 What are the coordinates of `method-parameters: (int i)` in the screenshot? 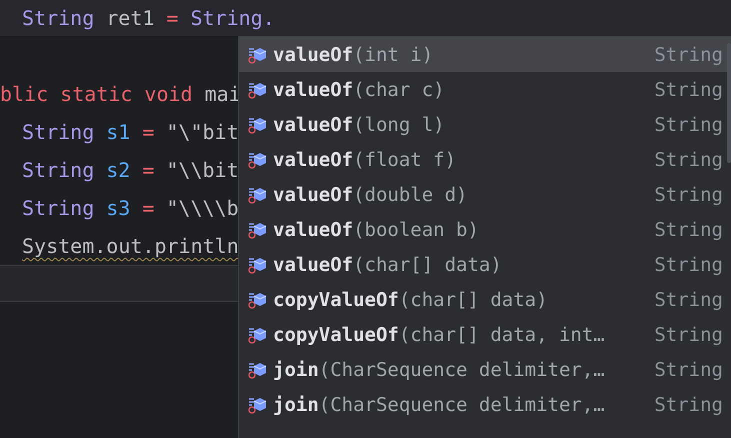 It's located at (393, 55).